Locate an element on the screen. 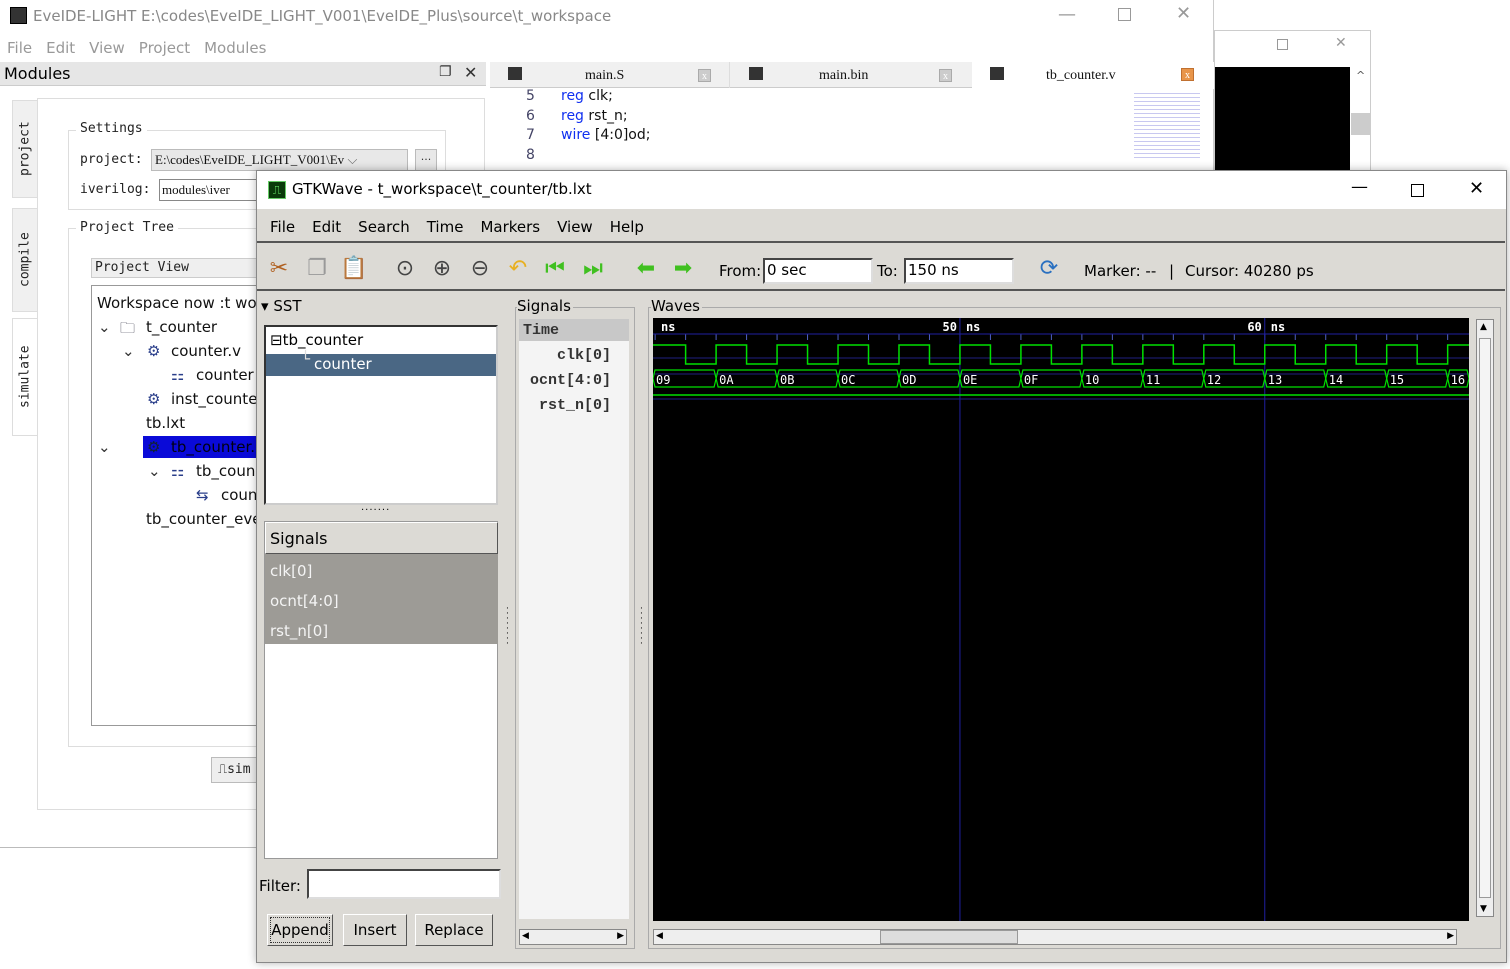 This screenshot has height=969, width=1510. tree-item: tb.lxt is located at coordinates (165, 423).